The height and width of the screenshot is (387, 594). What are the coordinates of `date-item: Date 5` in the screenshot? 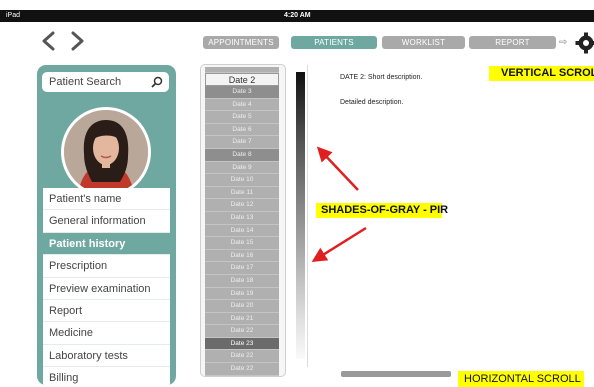 It's located at (242, 117).